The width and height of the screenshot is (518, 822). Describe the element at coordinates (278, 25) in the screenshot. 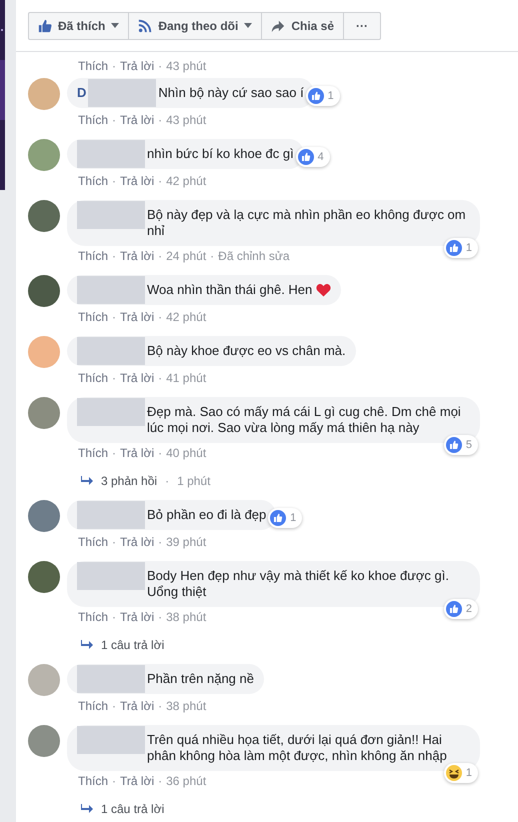

I see `share-arrow-icon` at that location.